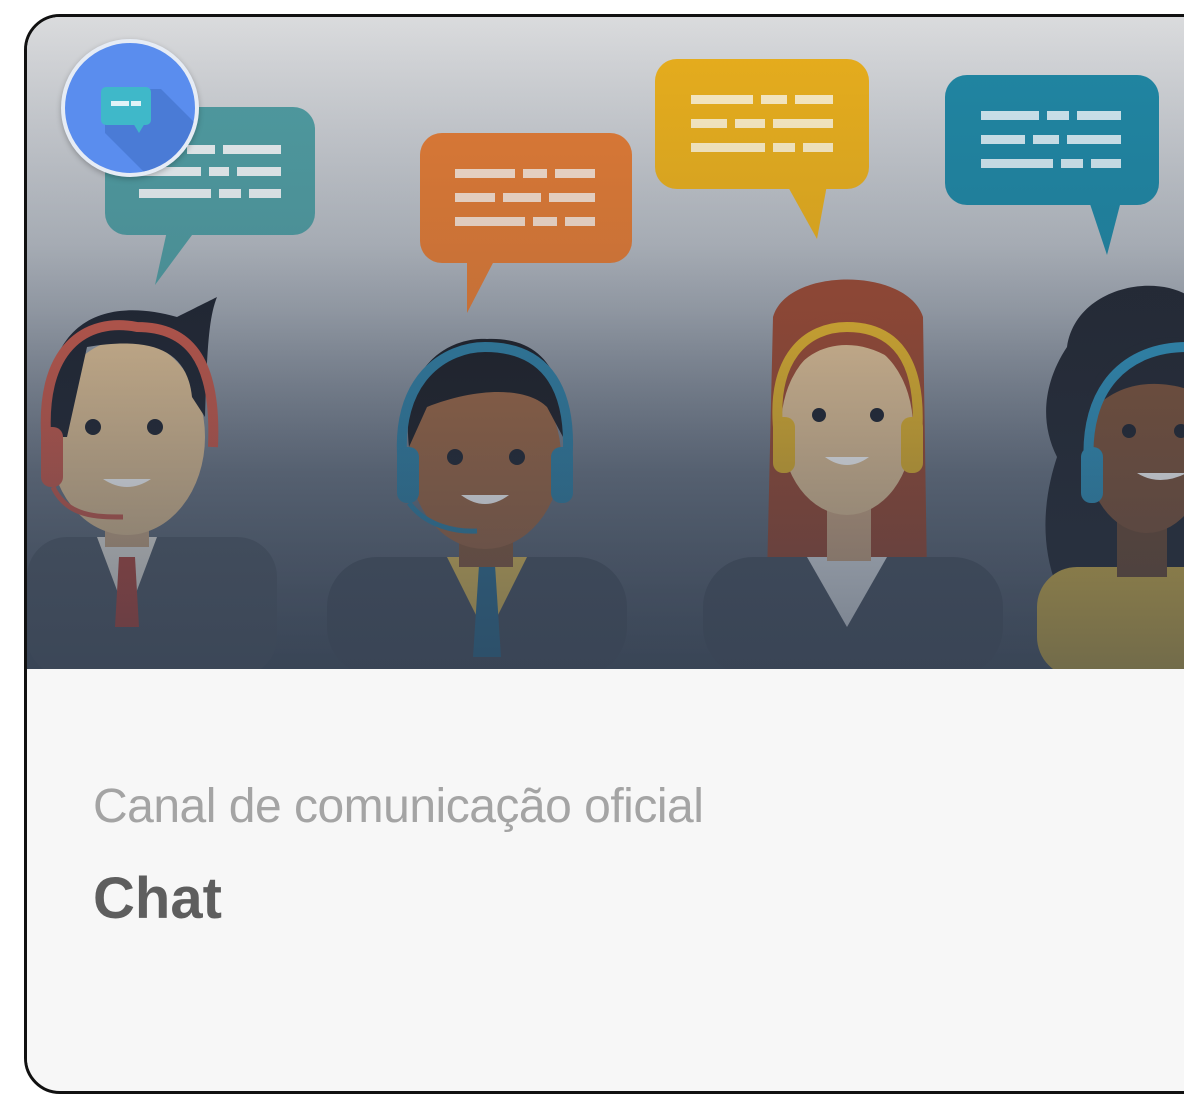 Image resolution: width=1184 pixels, height=1094 pixels. I want to click on card-title: Chat, so click(157, 898).